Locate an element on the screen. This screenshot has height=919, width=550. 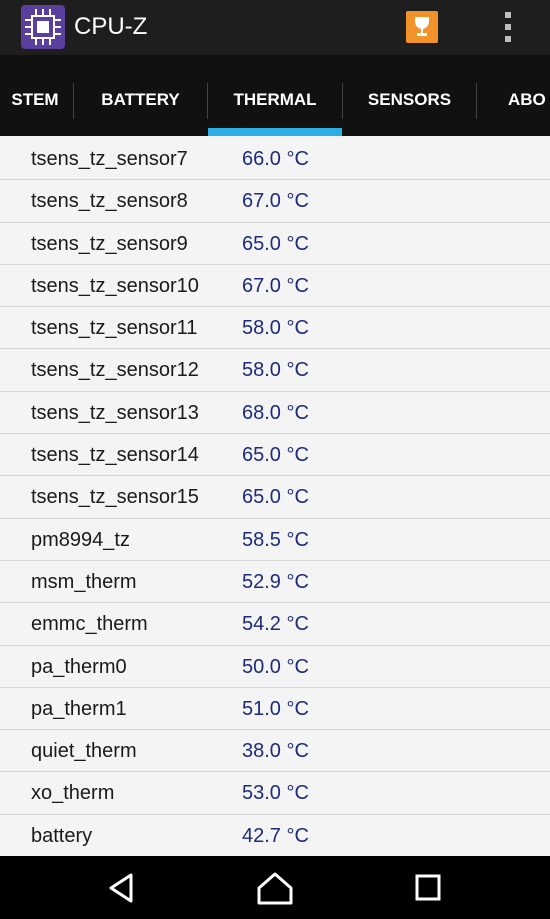
list-item: tsens_tz_sensor15 65.0 °C is located at coordinates (275, 497).